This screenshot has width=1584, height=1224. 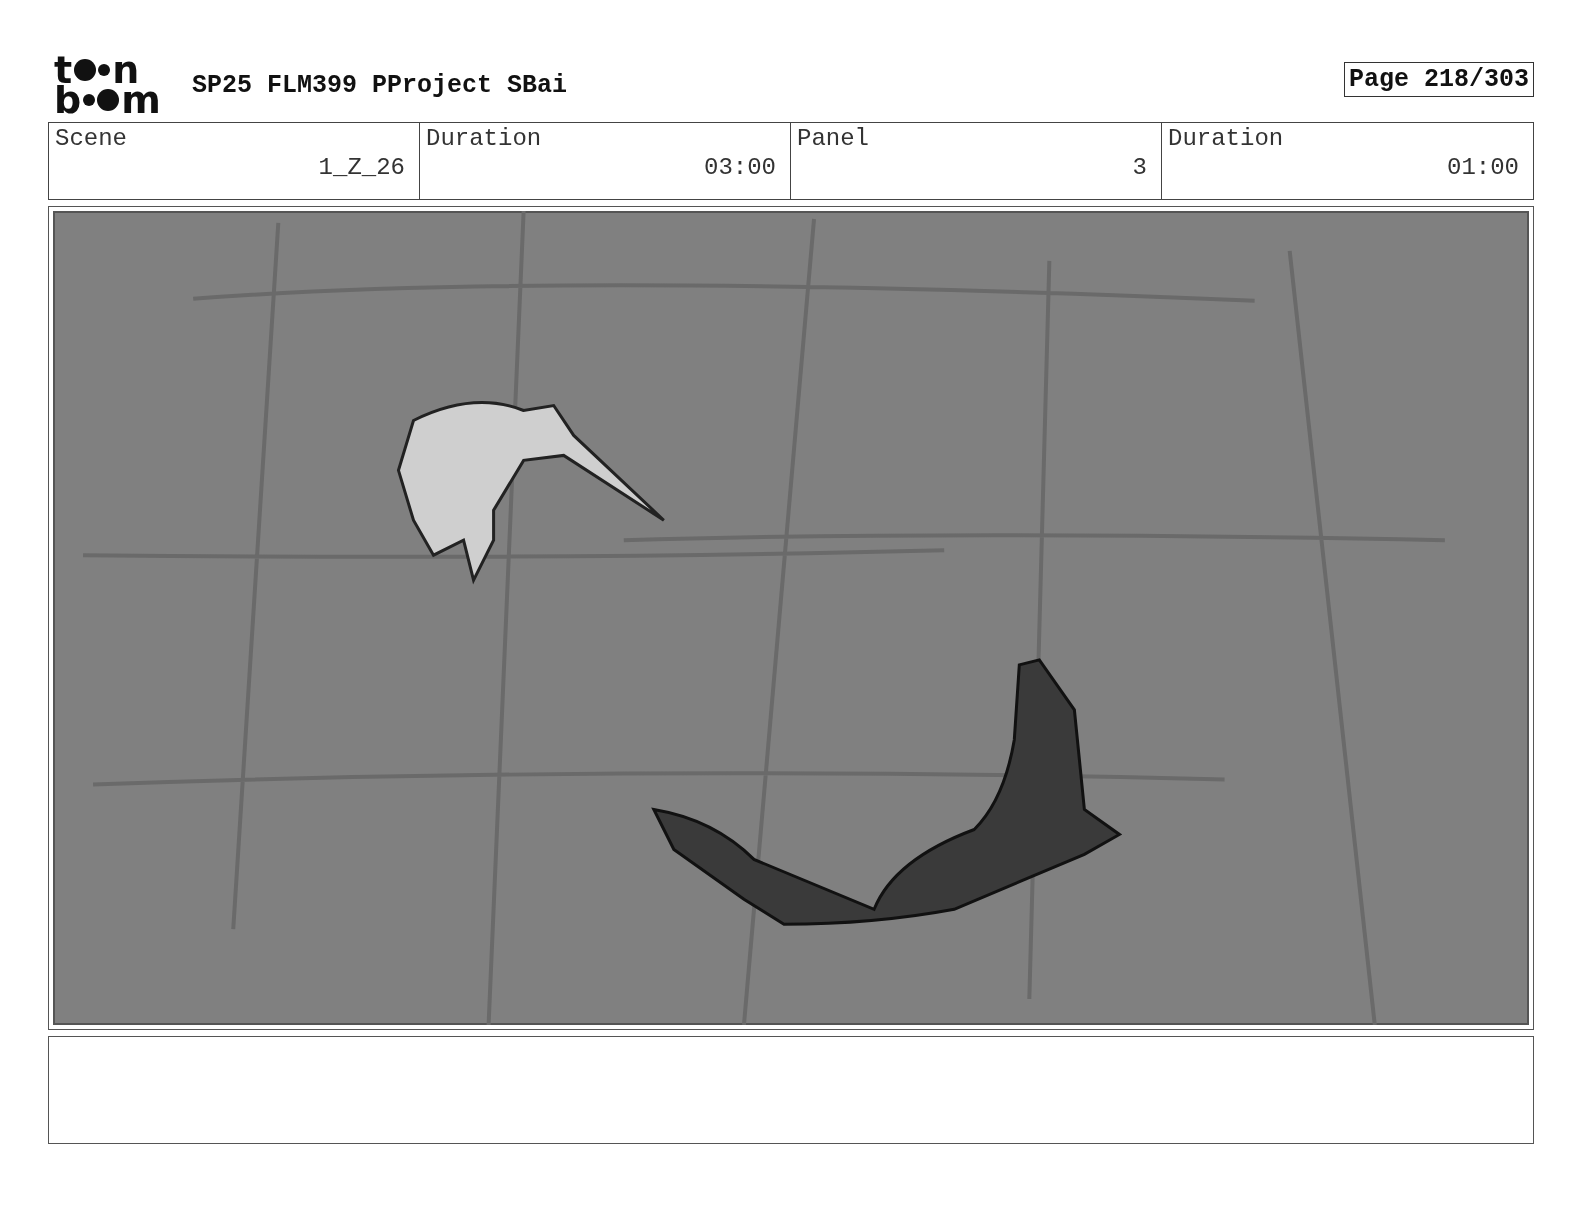 I want to click on field-value: 3, so click(x=1139, y=167).